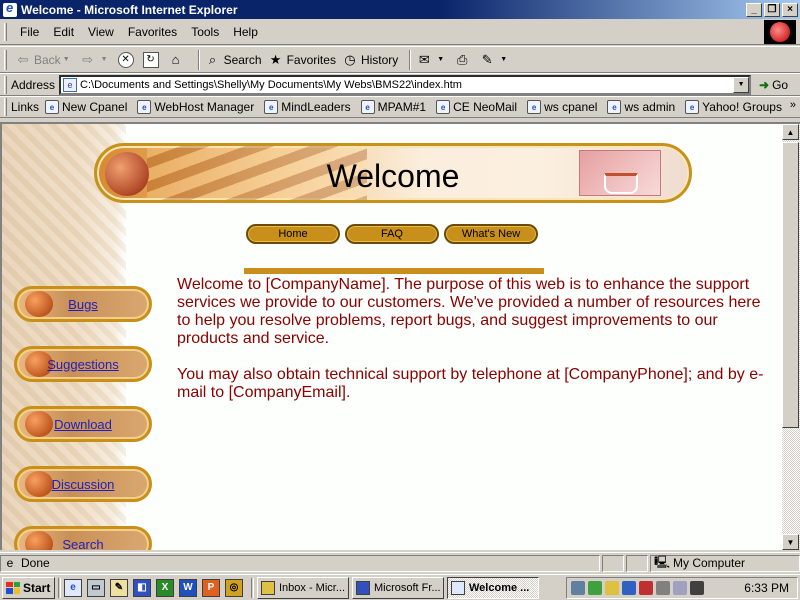 This screenshot has height=600, width=800. Describe the element at coordinates (86, 107) in the screenshot. I see `link-new-cpanel: e New Cpanel` at that location.